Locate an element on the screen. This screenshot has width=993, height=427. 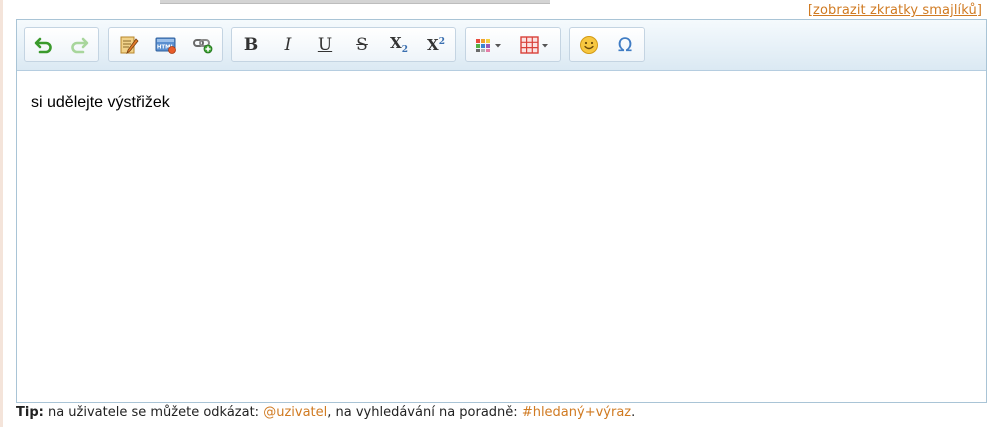
editor-toolbar: HTML B I U S X2 X2 Ω is located at coordinates (501, 45).